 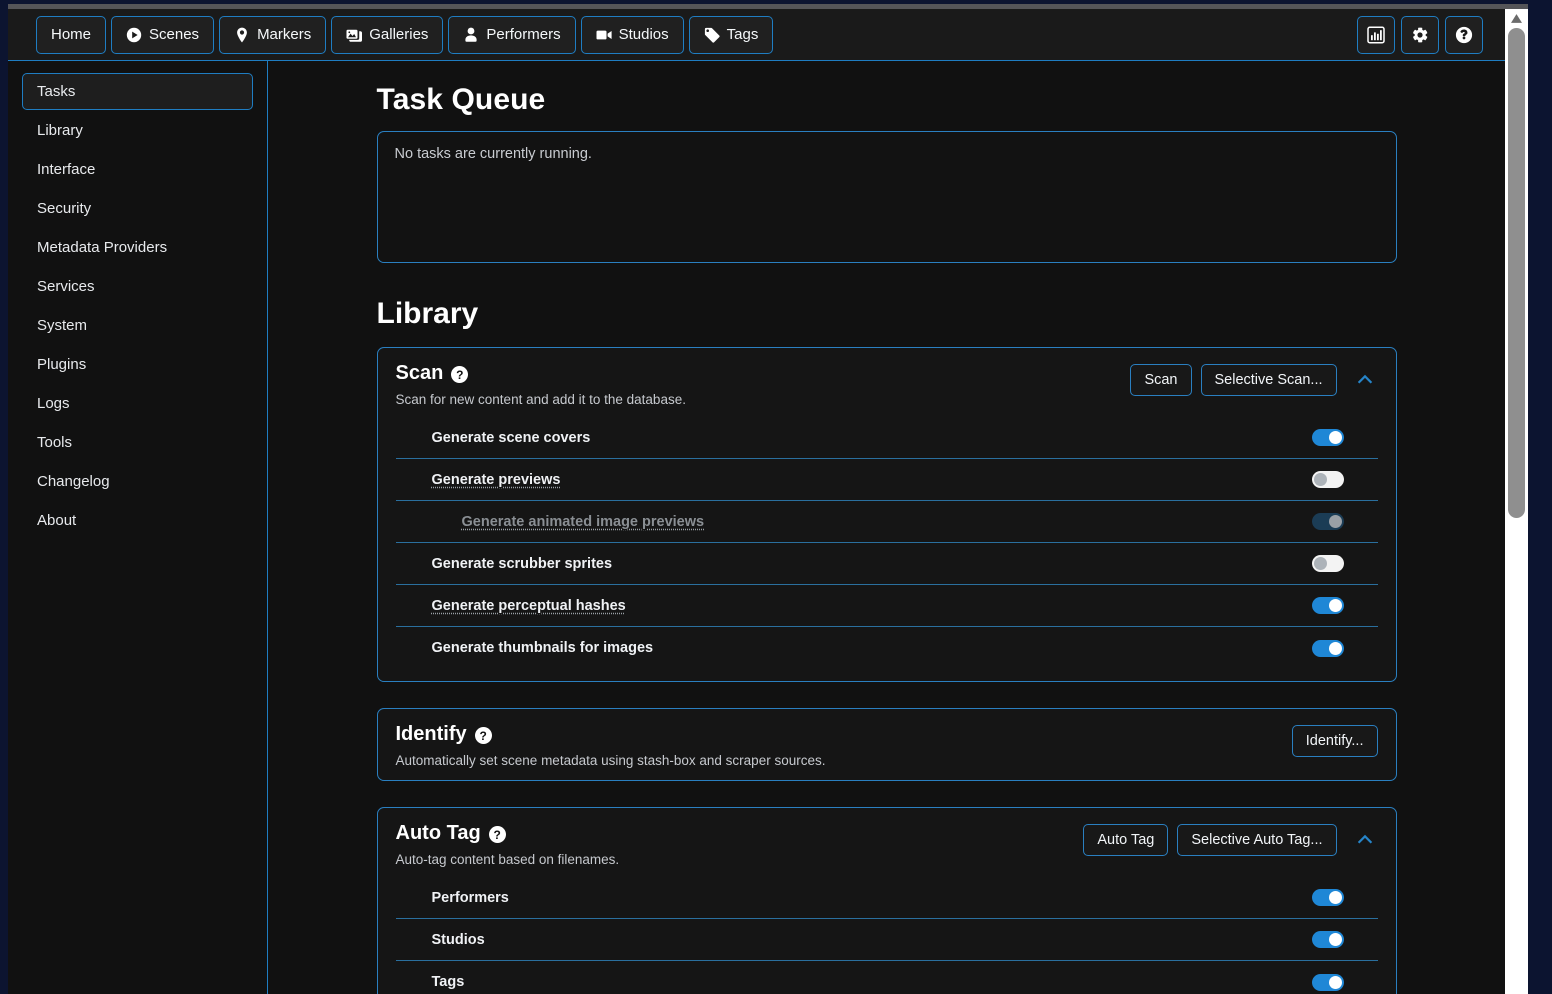 I want to click on sidebar-item-label: Interface, so click(x=66, y=169).